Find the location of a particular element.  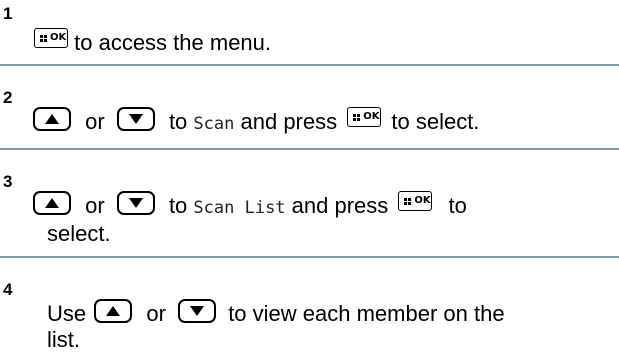

step-number: 3 is located at coordinates (8, 181).